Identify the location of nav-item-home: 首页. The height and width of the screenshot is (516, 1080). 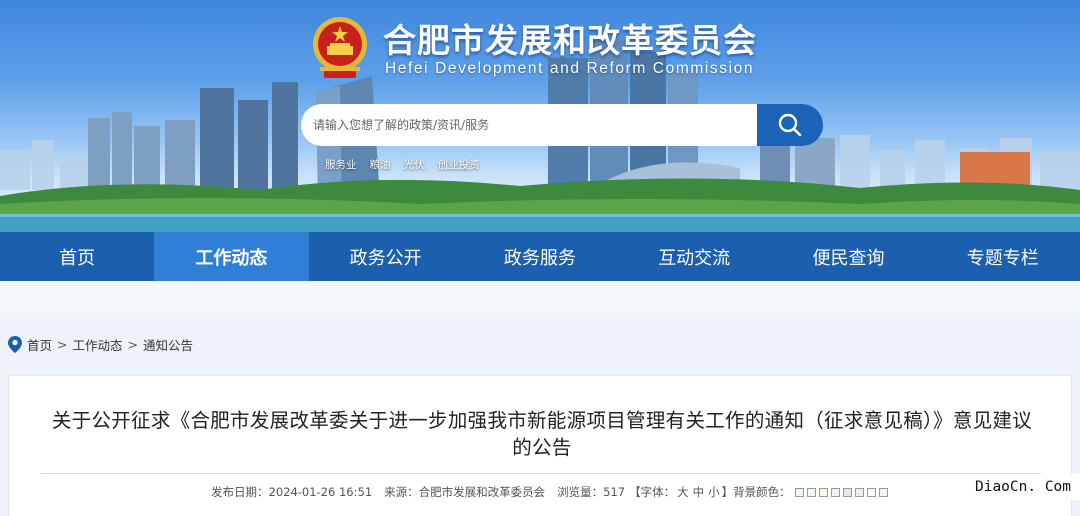
(77, 256).